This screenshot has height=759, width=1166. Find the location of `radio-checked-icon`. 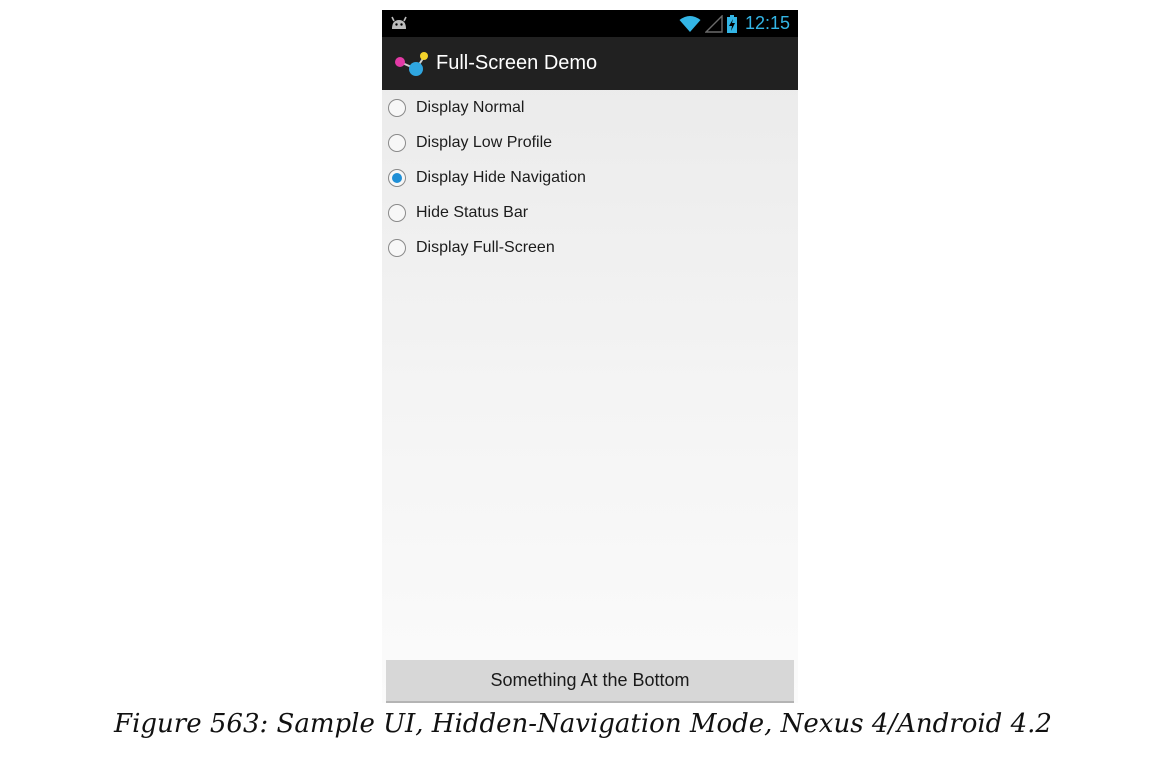

radio-checked-icon is located at coordinates (397, 177).